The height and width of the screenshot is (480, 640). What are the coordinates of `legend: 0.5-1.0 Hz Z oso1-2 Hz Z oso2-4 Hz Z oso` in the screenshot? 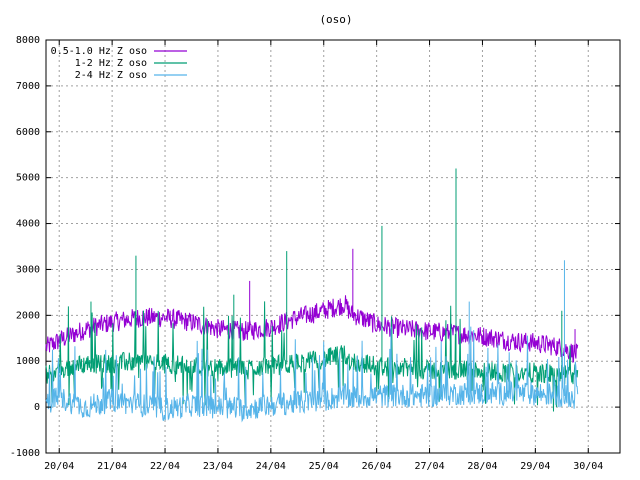 It's located at (119, 63).